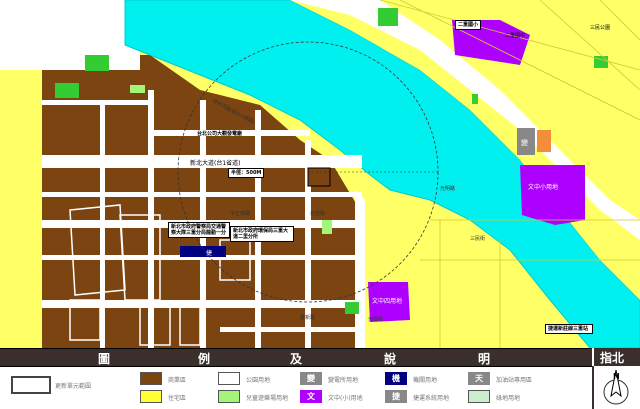  I want to click on legend-label-gas: 加油站專用區, so click(514, 380).